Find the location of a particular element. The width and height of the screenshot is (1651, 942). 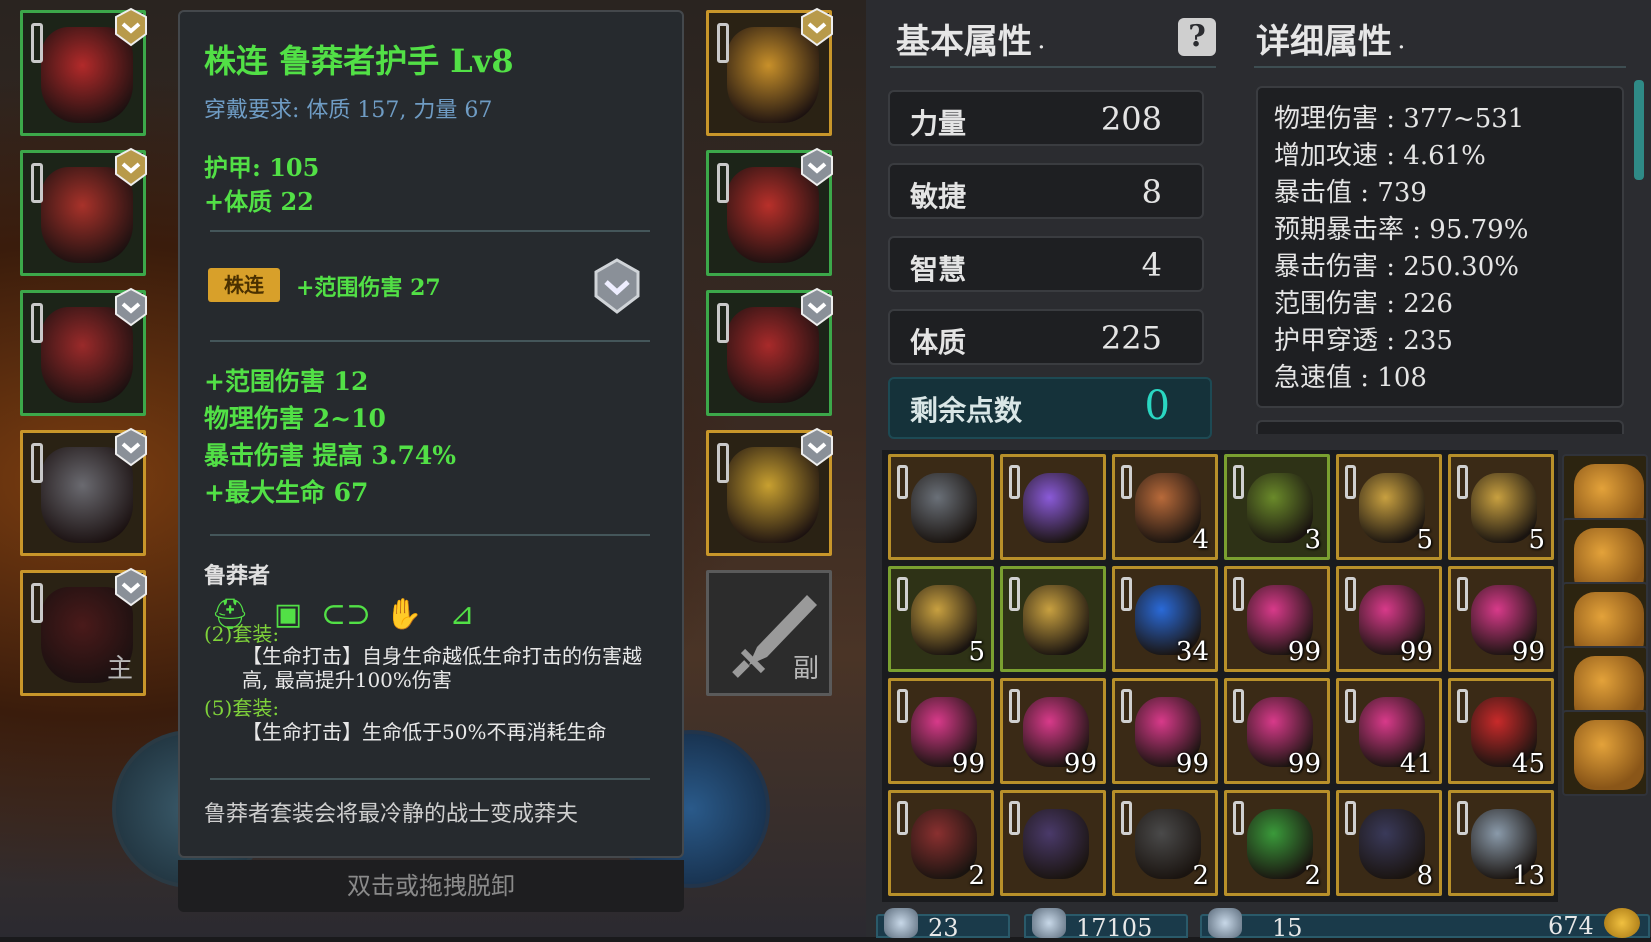

currency-value: 15 is located at coordinates (1287, 928).